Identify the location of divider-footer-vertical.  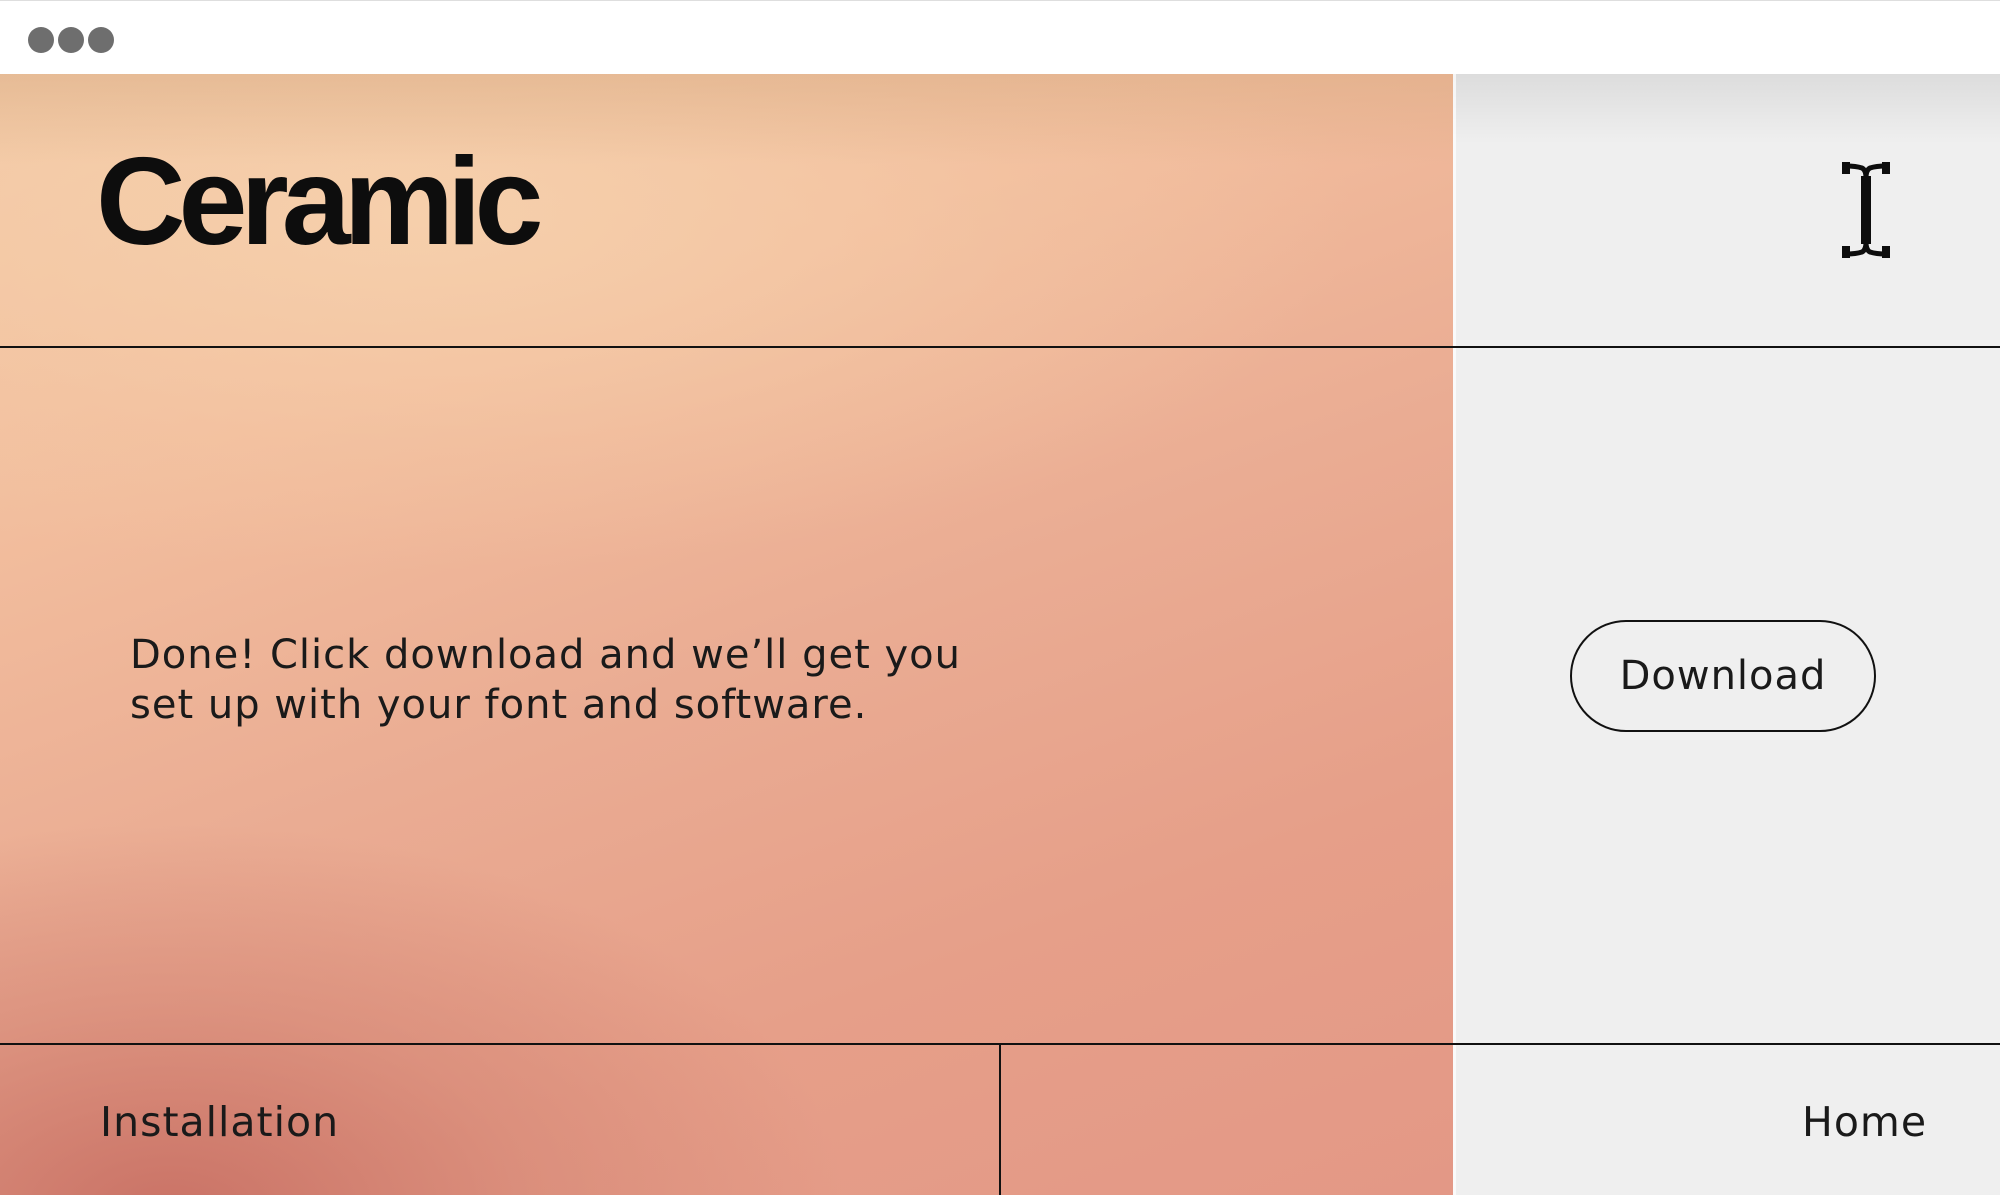
(1000, 1119).